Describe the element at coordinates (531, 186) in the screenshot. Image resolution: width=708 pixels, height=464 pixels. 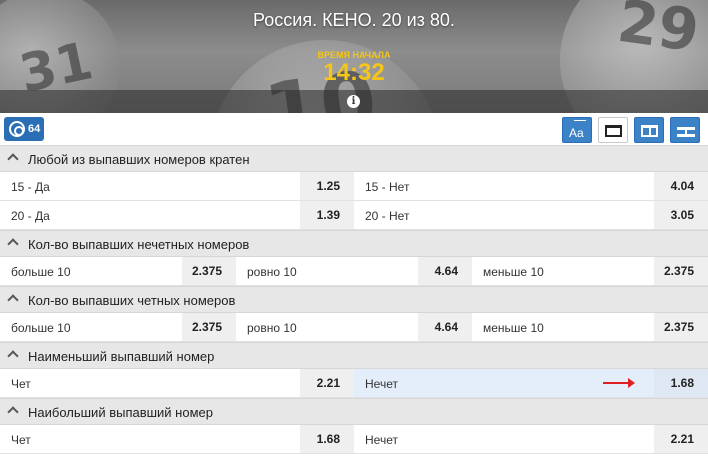
I see `bet-outcome: 15 - Нет 4.04` at that location.